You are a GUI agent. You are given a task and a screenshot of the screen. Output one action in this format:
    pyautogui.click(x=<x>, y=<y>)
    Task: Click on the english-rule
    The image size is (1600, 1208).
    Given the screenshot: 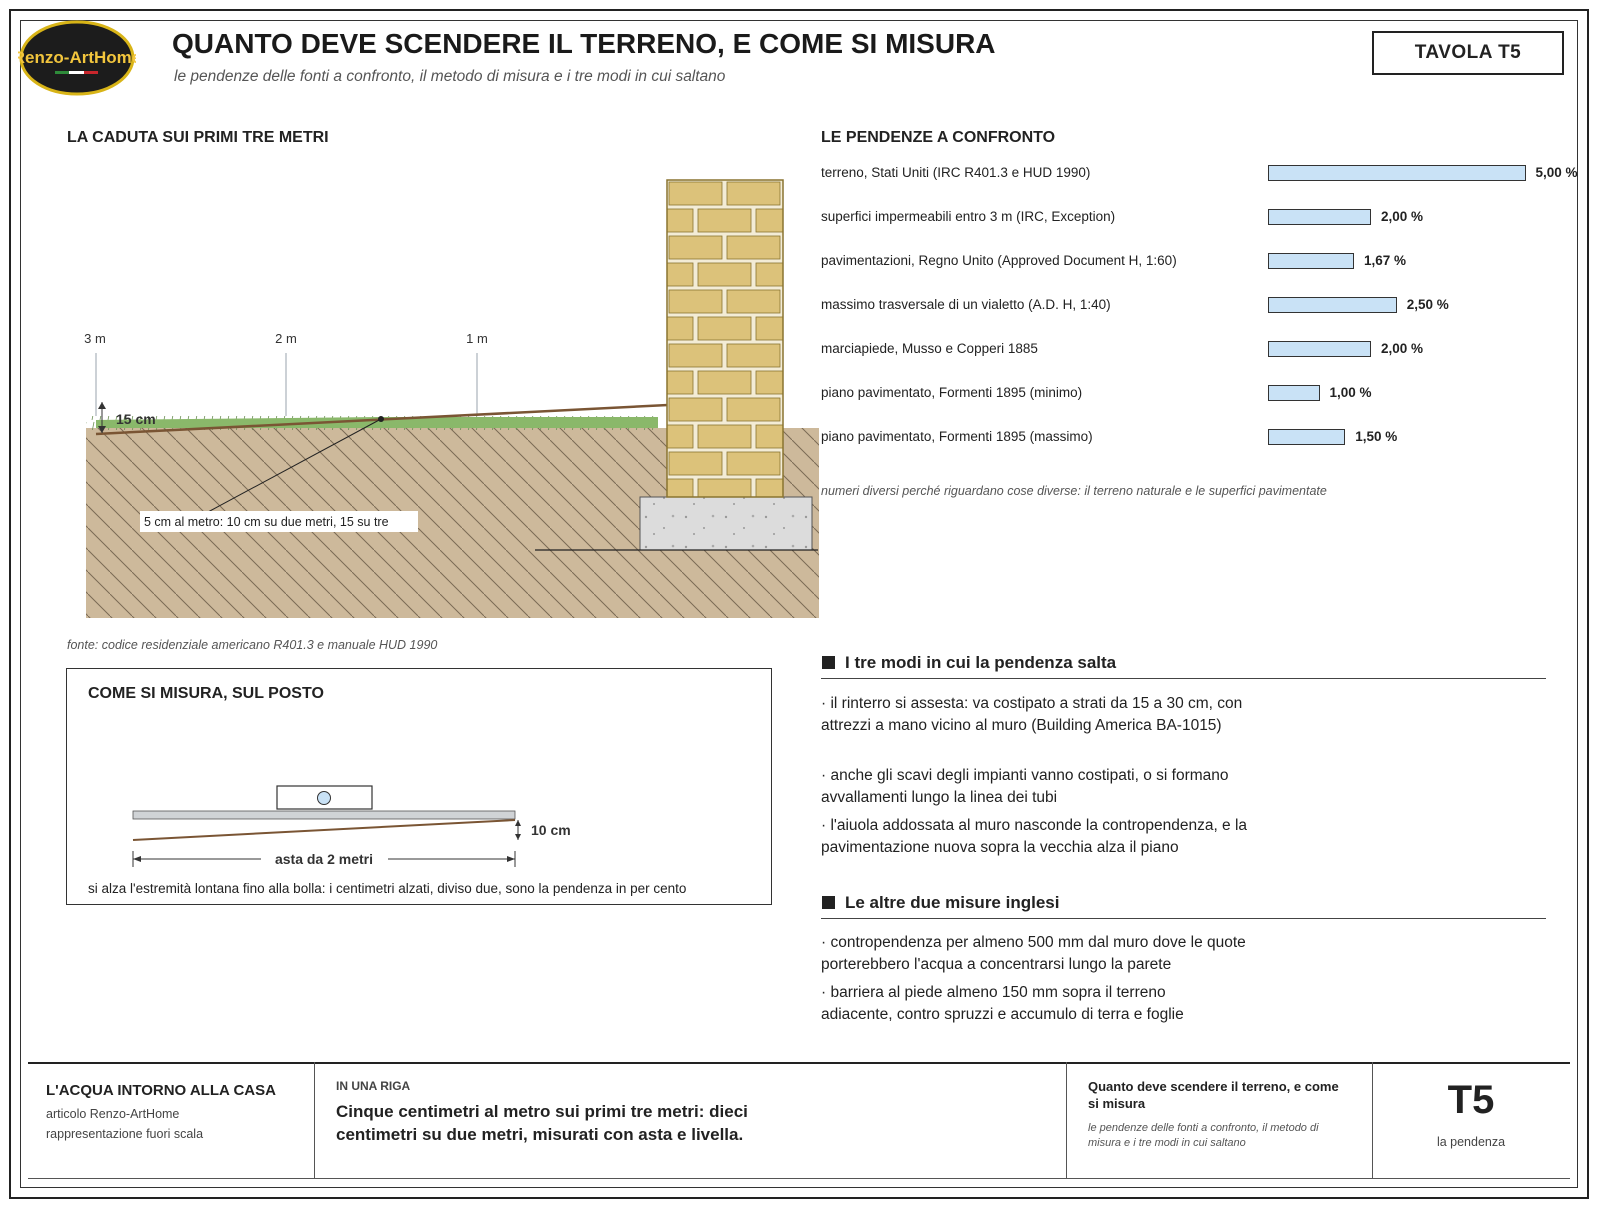 What is the action you would take?
    pyautogui.click(x=1183, y=918)
    